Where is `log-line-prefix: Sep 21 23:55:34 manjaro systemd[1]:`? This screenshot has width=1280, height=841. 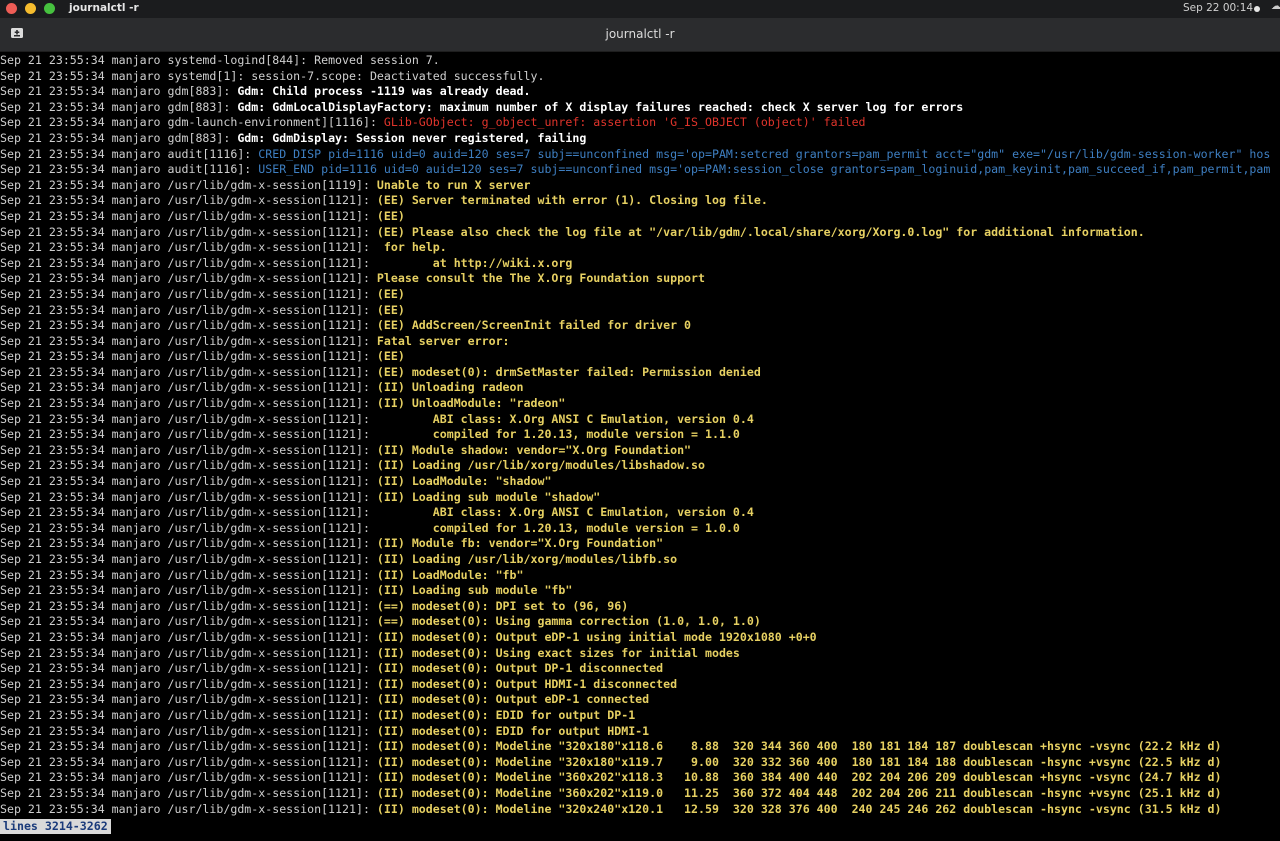
log-line-prefix: Sep 21 23:55:34 manjaro systemd[1]: is located at coordinates (126, 75).